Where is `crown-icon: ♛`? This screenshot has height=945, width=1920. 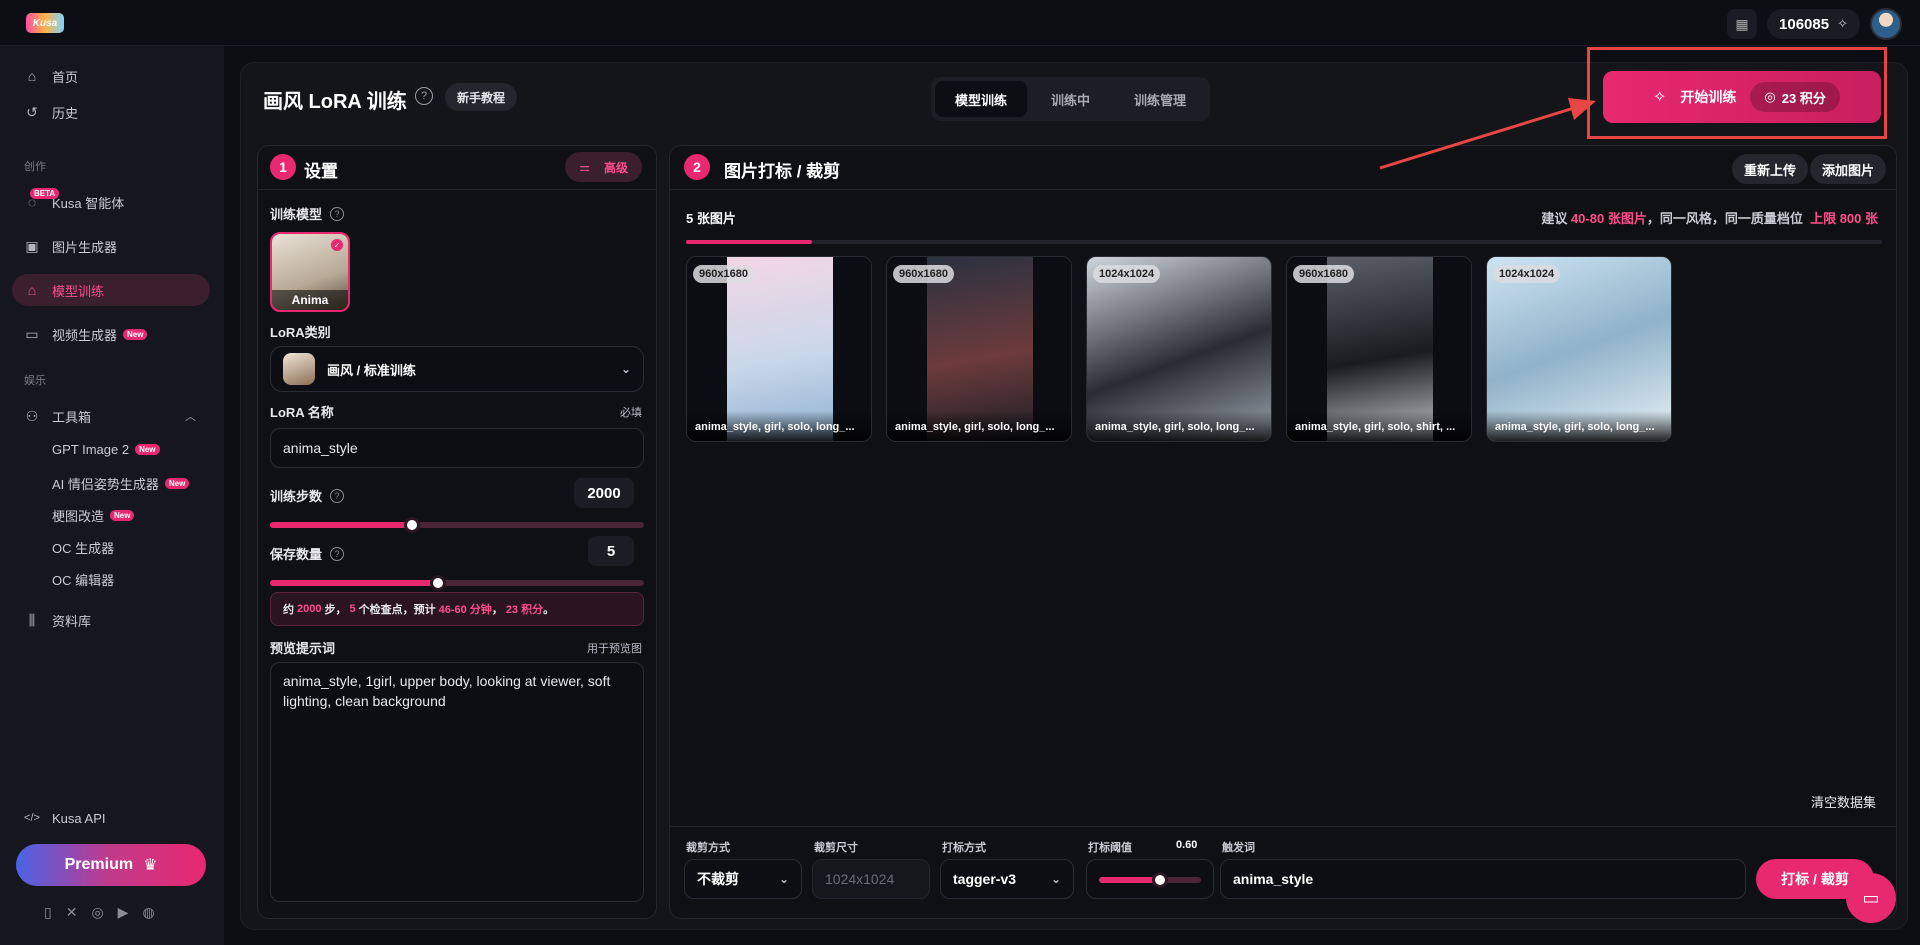
crown-icon: ♛ is located at coordinates (150, 865).